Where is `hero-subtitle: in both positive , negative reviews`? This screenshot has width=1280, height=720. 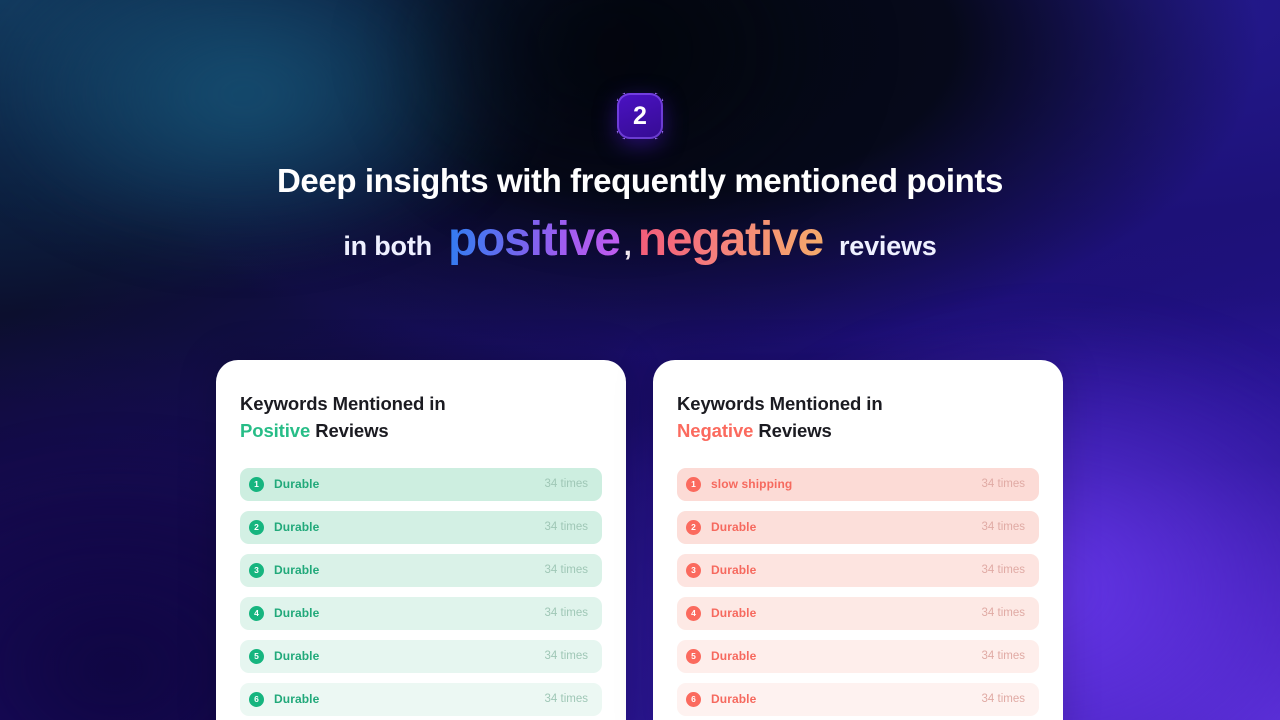 hero-subtitle: in both positive , negative reviews is located at coordinates (639, 239).